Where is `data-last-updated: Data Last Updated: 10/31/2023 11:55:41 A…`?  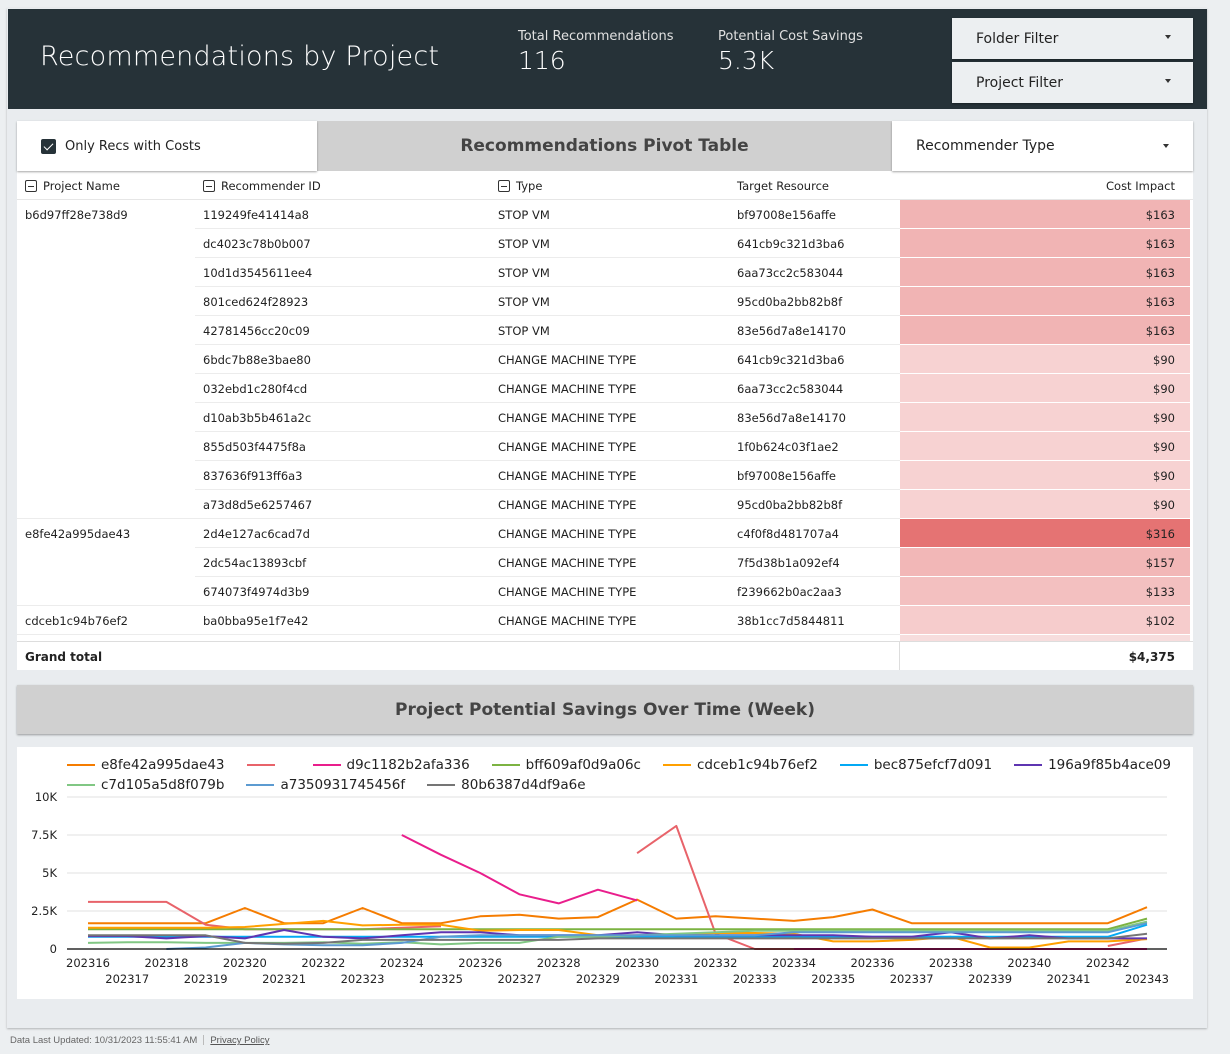 data-last-updated: Data Last Updated: 10/31/2023 11:55:41 A… is located at coordinates (104, 1040).